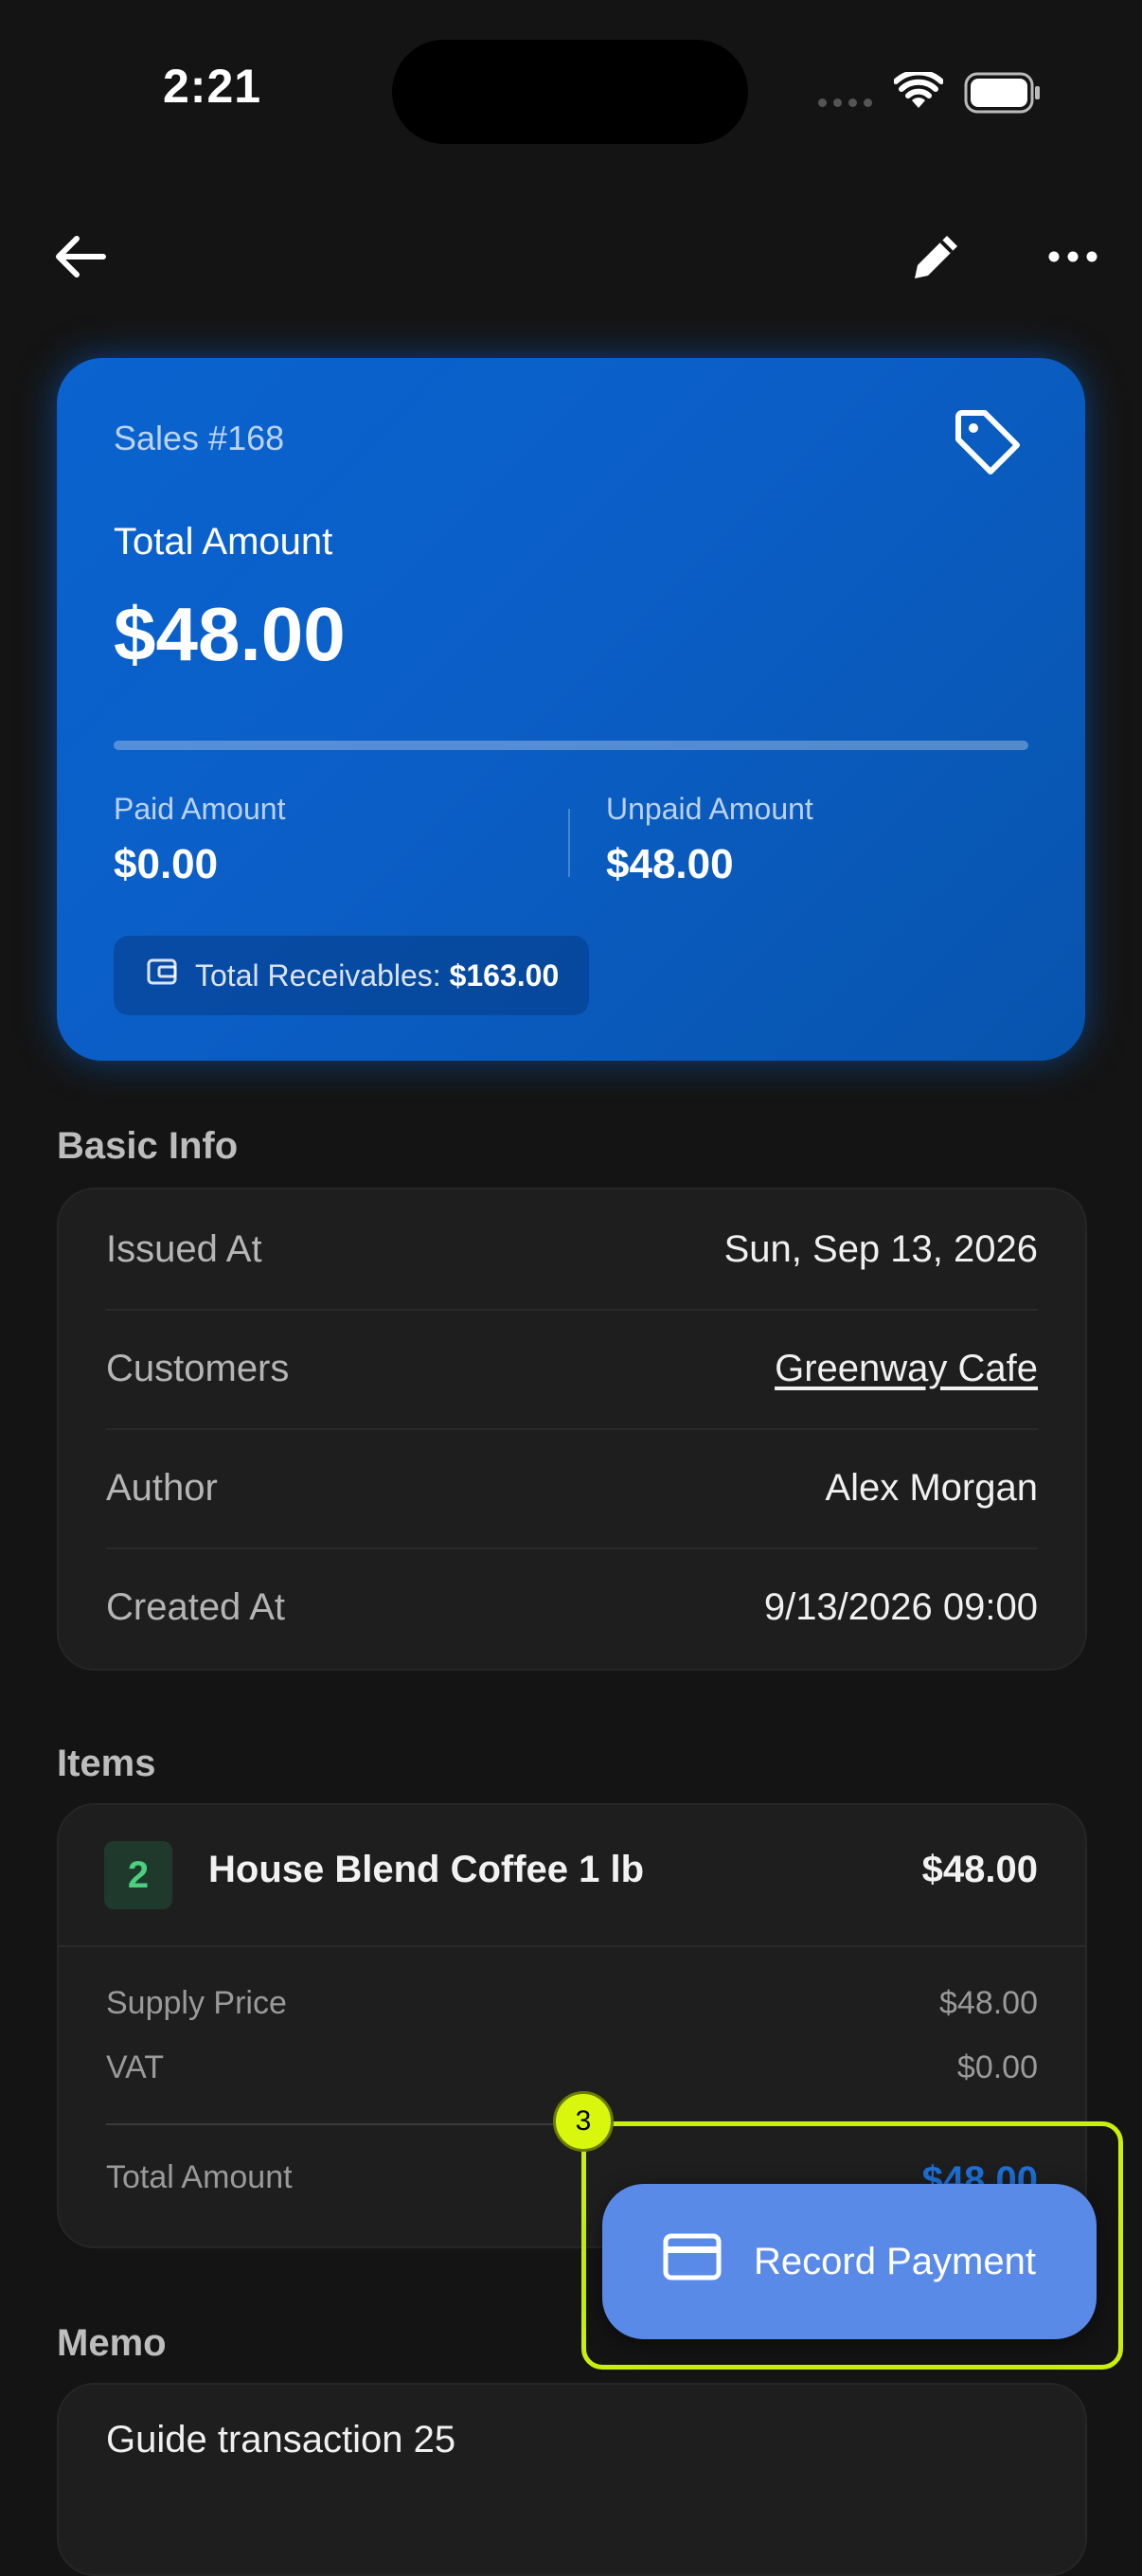 This screenshot has width=1142, height=2576. I want to click on wallet-icon, so click(162, 975).